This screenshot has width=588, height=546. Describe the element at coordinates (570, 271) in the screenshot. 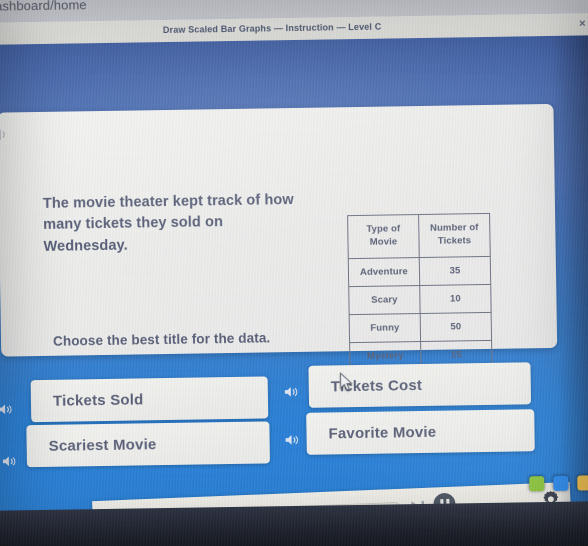

I see `panel-edge-shadow` at that location.